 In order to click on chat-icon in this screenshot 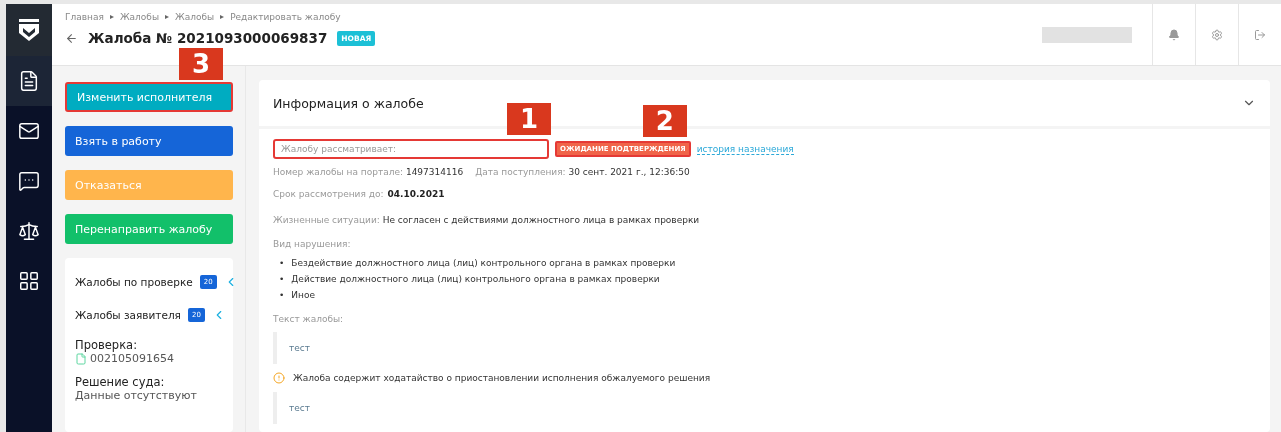, I will do `click(29, 181)`.